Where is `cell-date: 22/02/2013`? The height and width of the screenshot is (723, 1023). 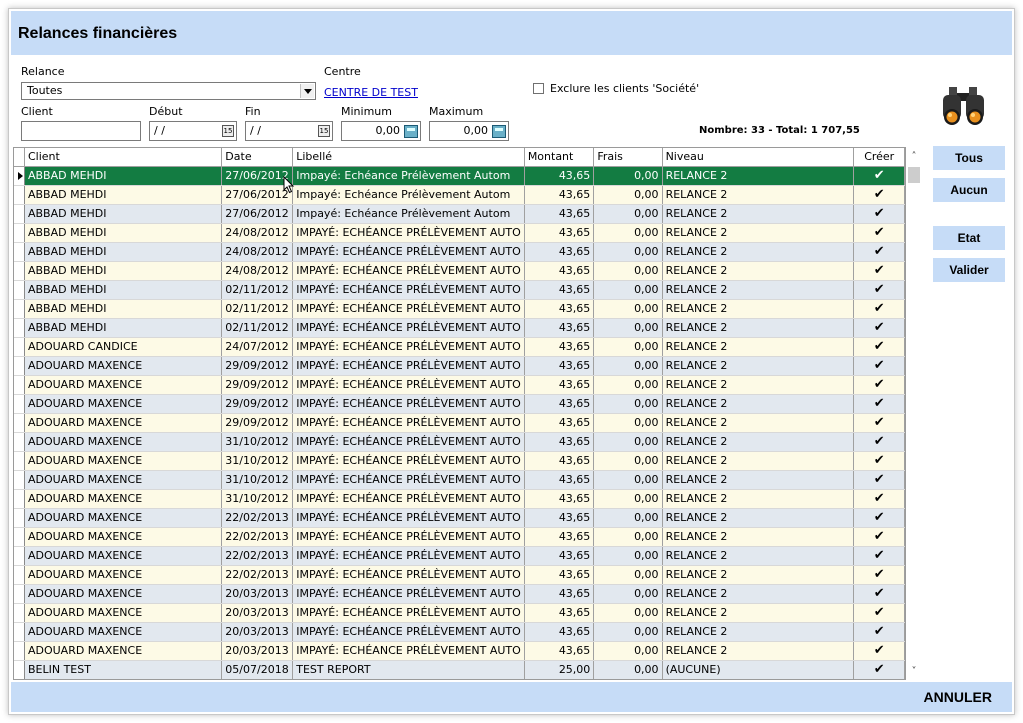
cell-date: 22/02/2013 is located at coordinates (257, 518).